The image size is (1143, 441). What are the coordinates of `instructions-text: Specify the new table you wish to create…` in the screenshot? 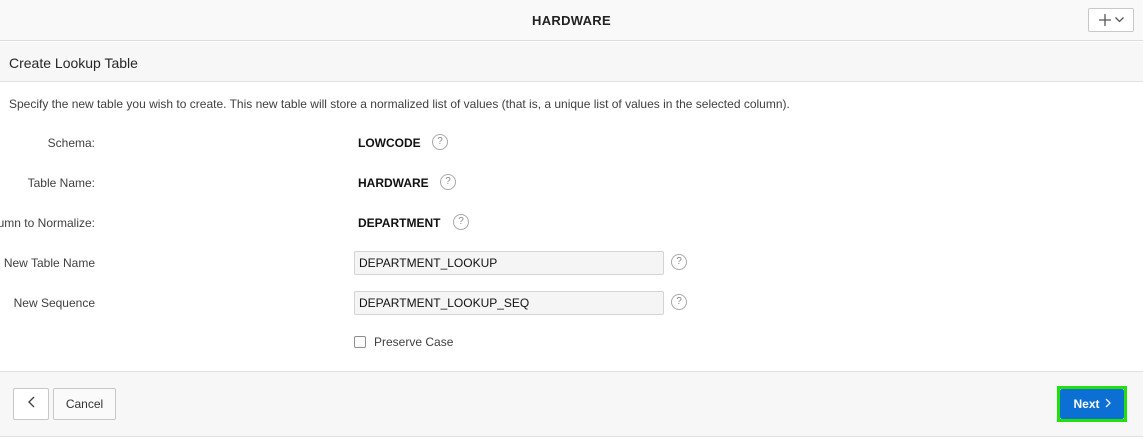 It's located at (399, 104).